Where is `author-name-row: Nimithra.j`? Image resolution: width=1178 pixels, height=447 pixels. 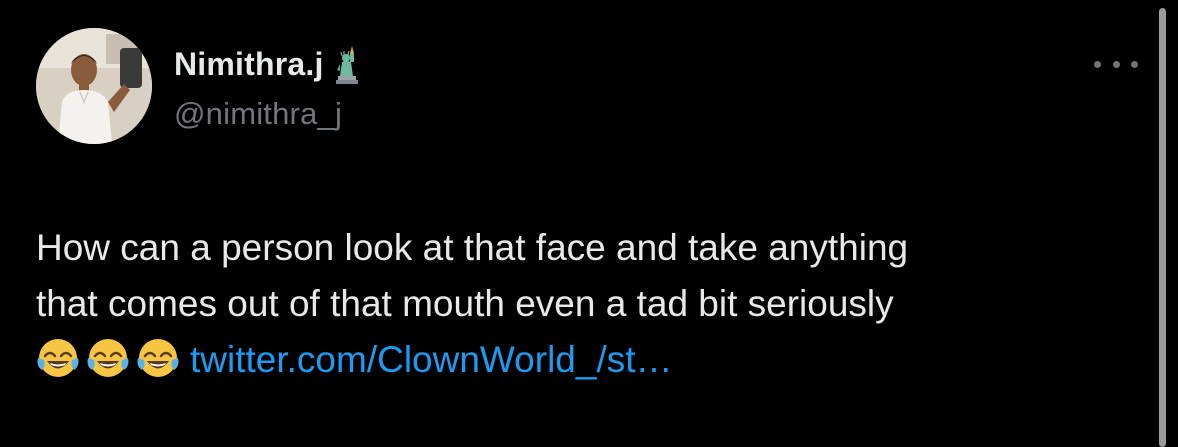 author-name-row: Nimithra.j is located at coordinates (269, 64).